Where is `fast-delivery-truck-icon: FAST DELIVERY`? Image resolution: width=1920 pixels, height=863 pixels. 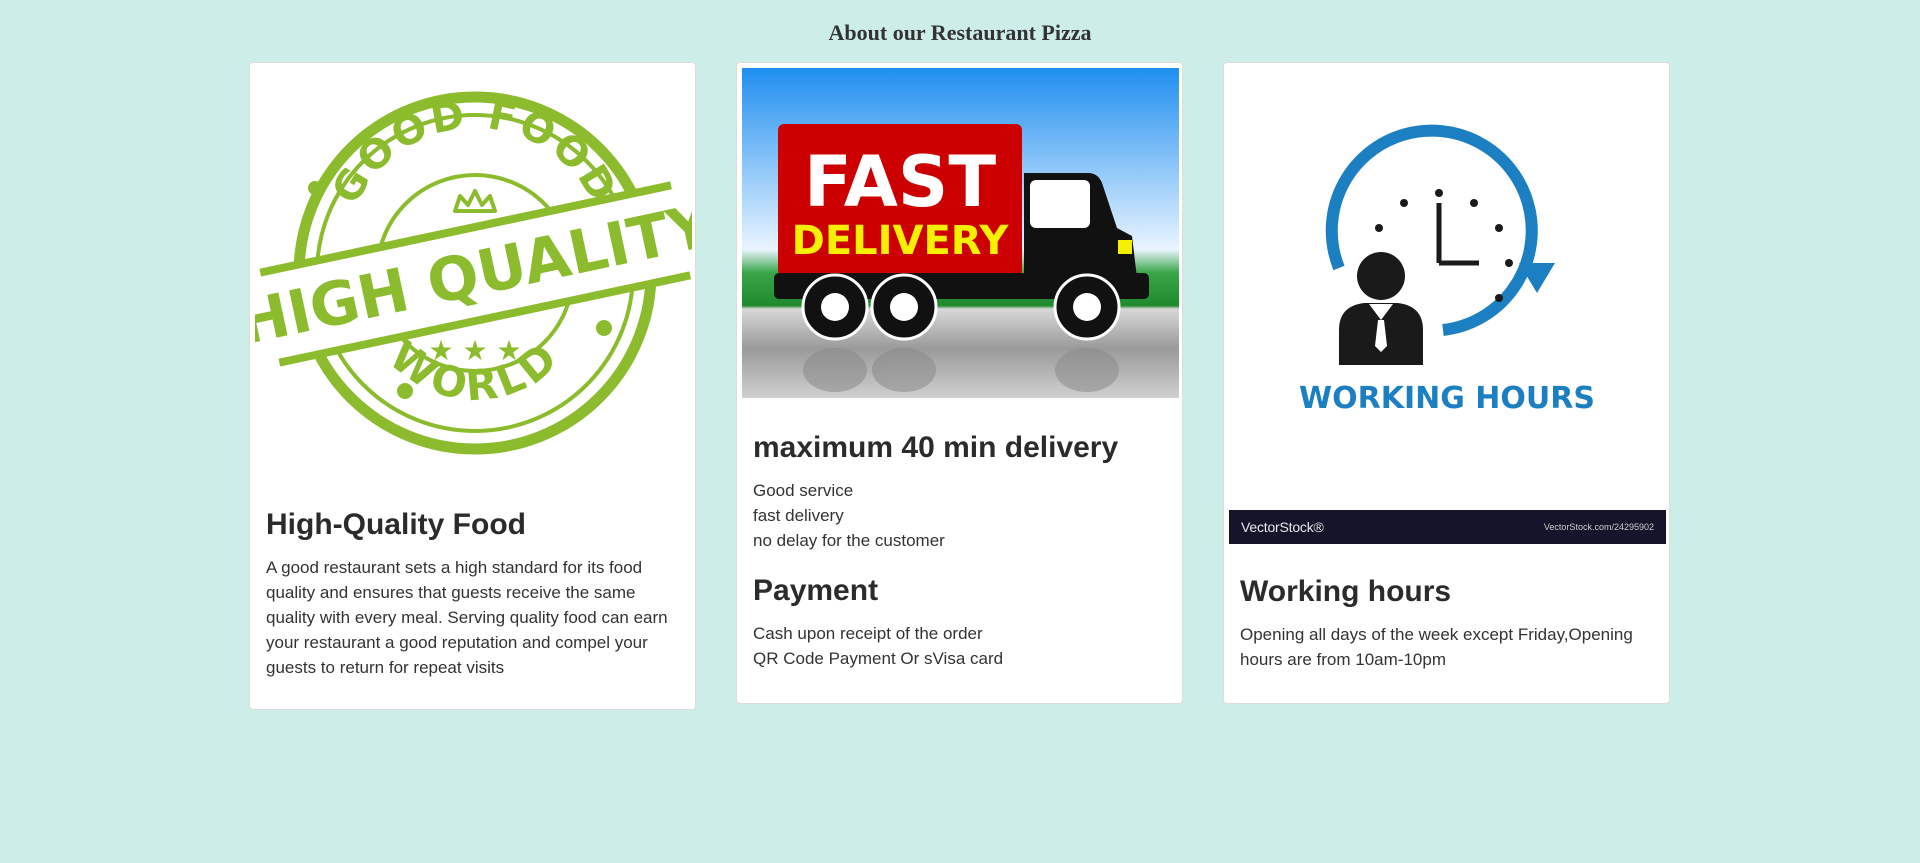 fast-delivery-truck-icon: FAST DELIVERY is located at coordinates (960, 233).